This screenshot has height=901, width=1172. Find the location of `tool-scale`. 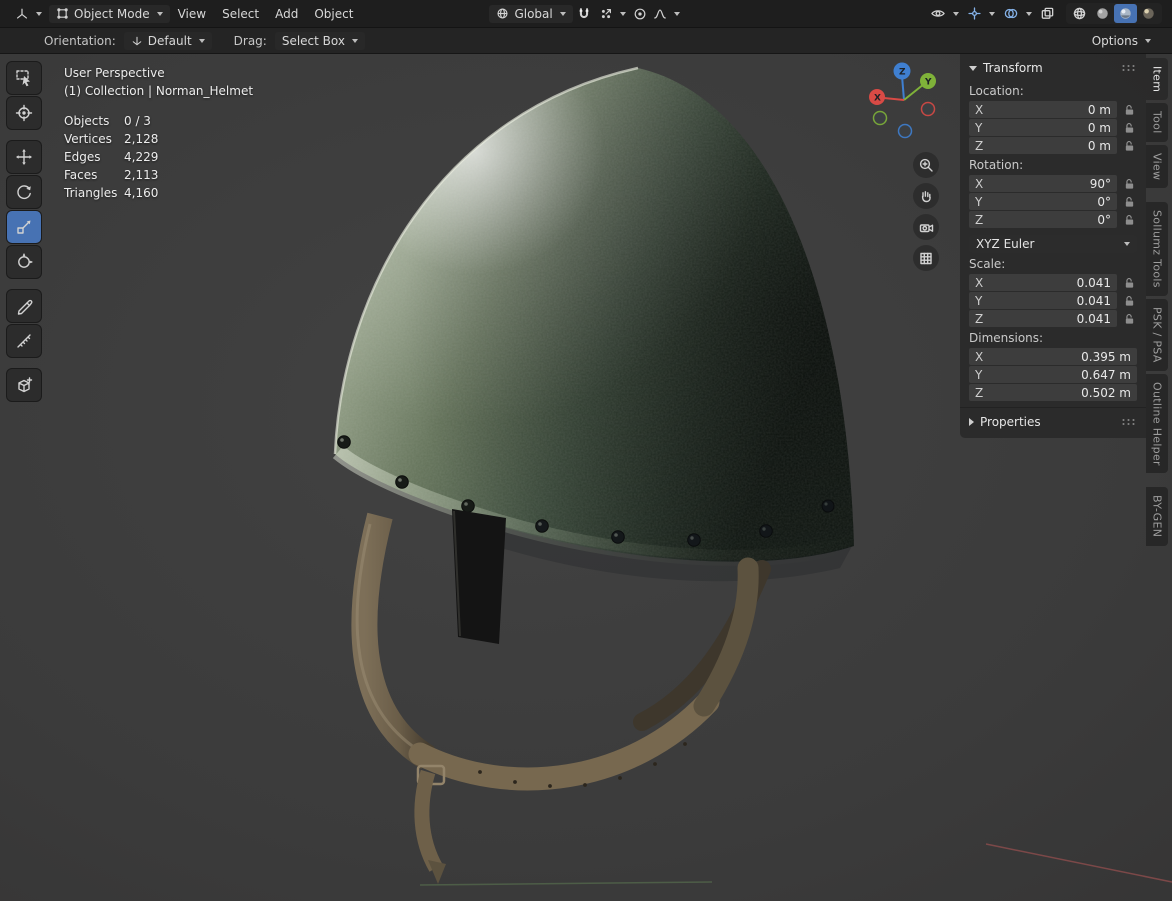

tool-scale is located at coordinates (24, 227).